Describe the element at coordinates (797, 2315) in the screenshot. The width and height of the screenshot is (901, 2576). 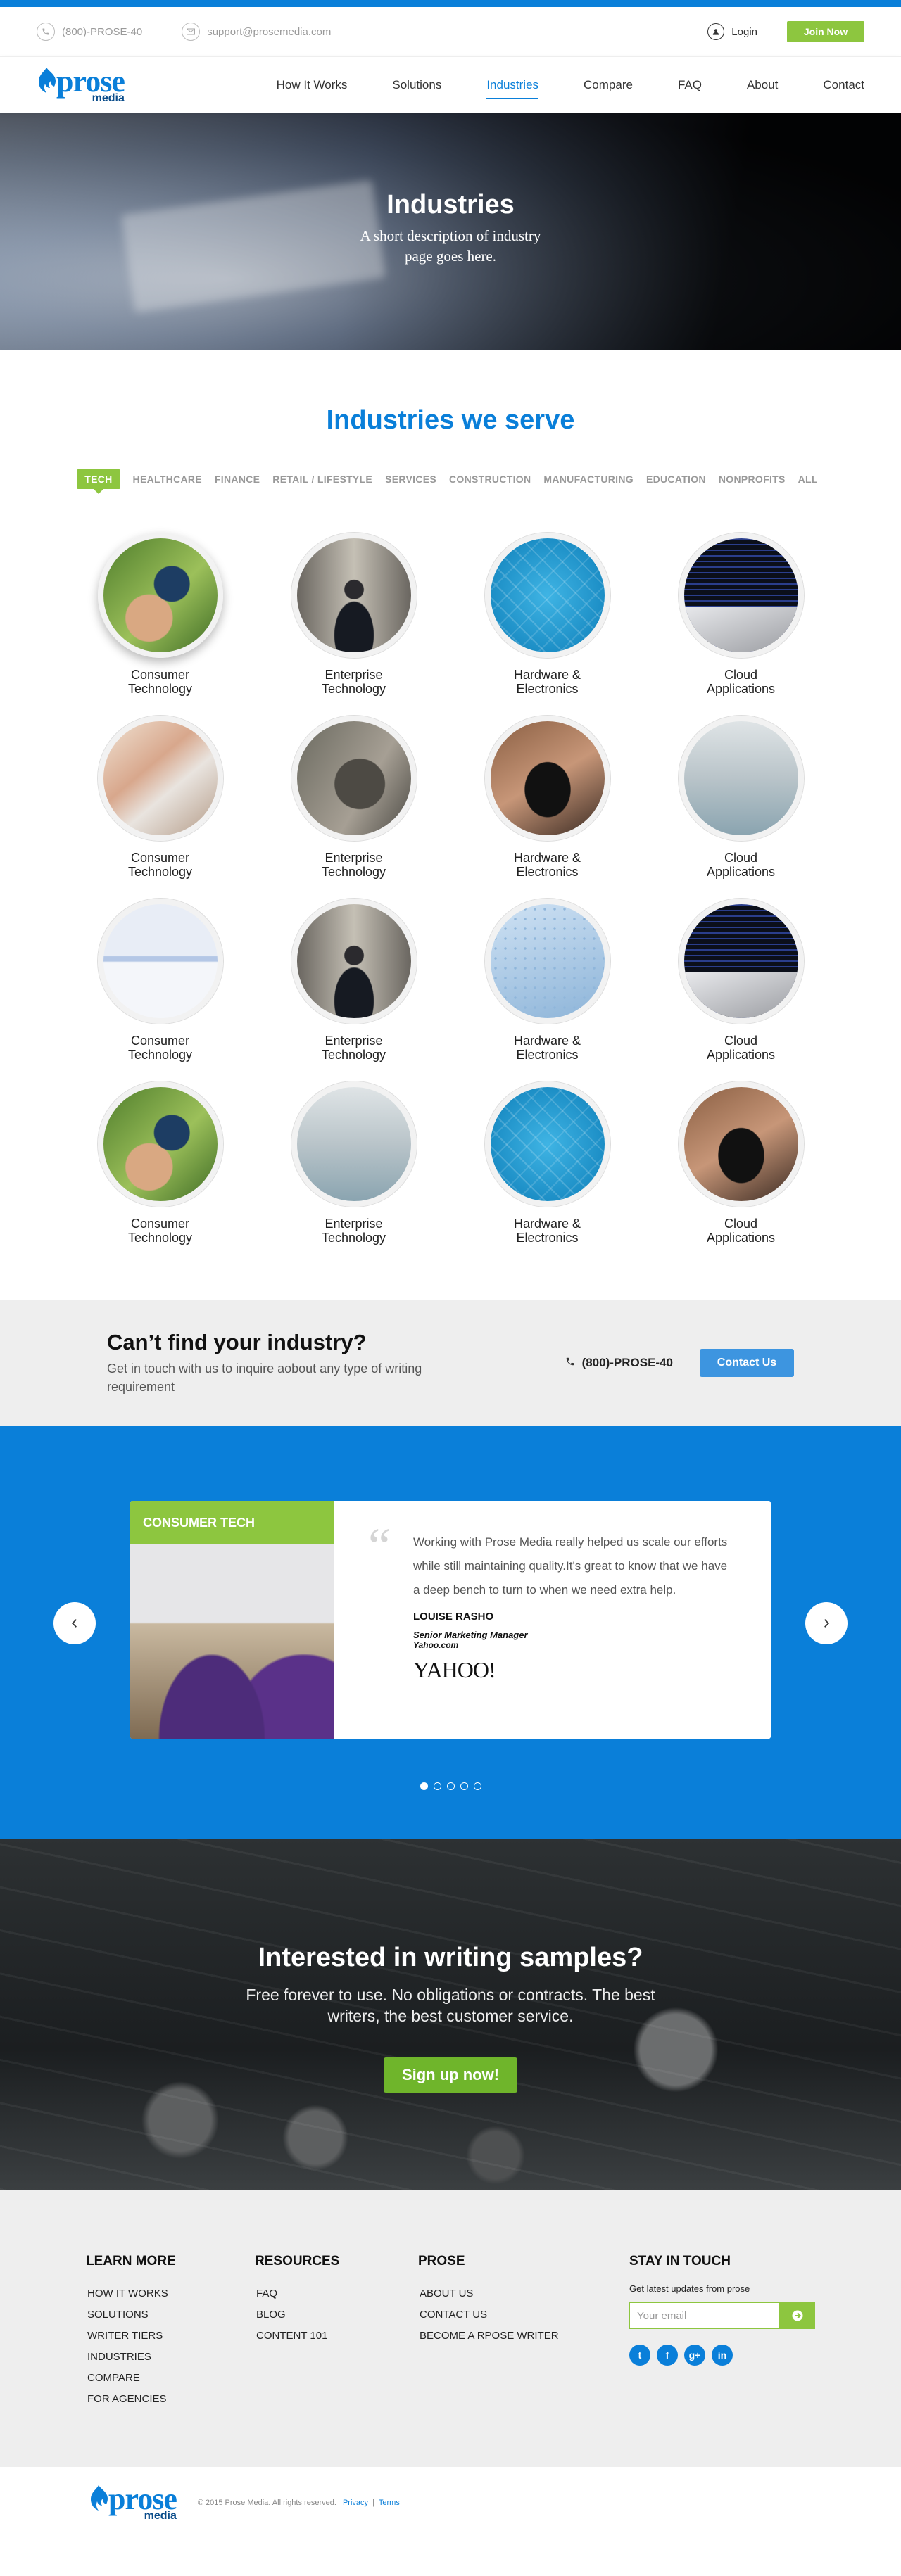
I see `subscribe-button` at that location.